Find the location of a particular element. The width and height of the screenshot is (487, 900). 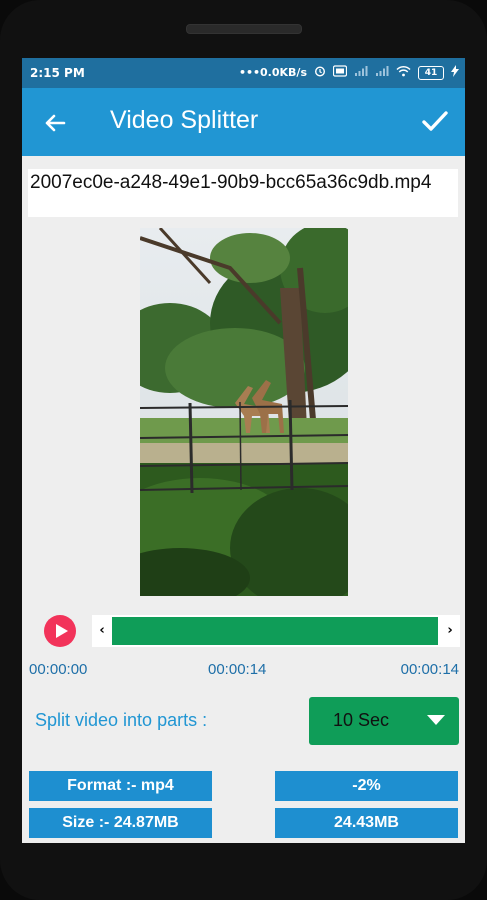

signal-icon is located at coordinates (361, 72).